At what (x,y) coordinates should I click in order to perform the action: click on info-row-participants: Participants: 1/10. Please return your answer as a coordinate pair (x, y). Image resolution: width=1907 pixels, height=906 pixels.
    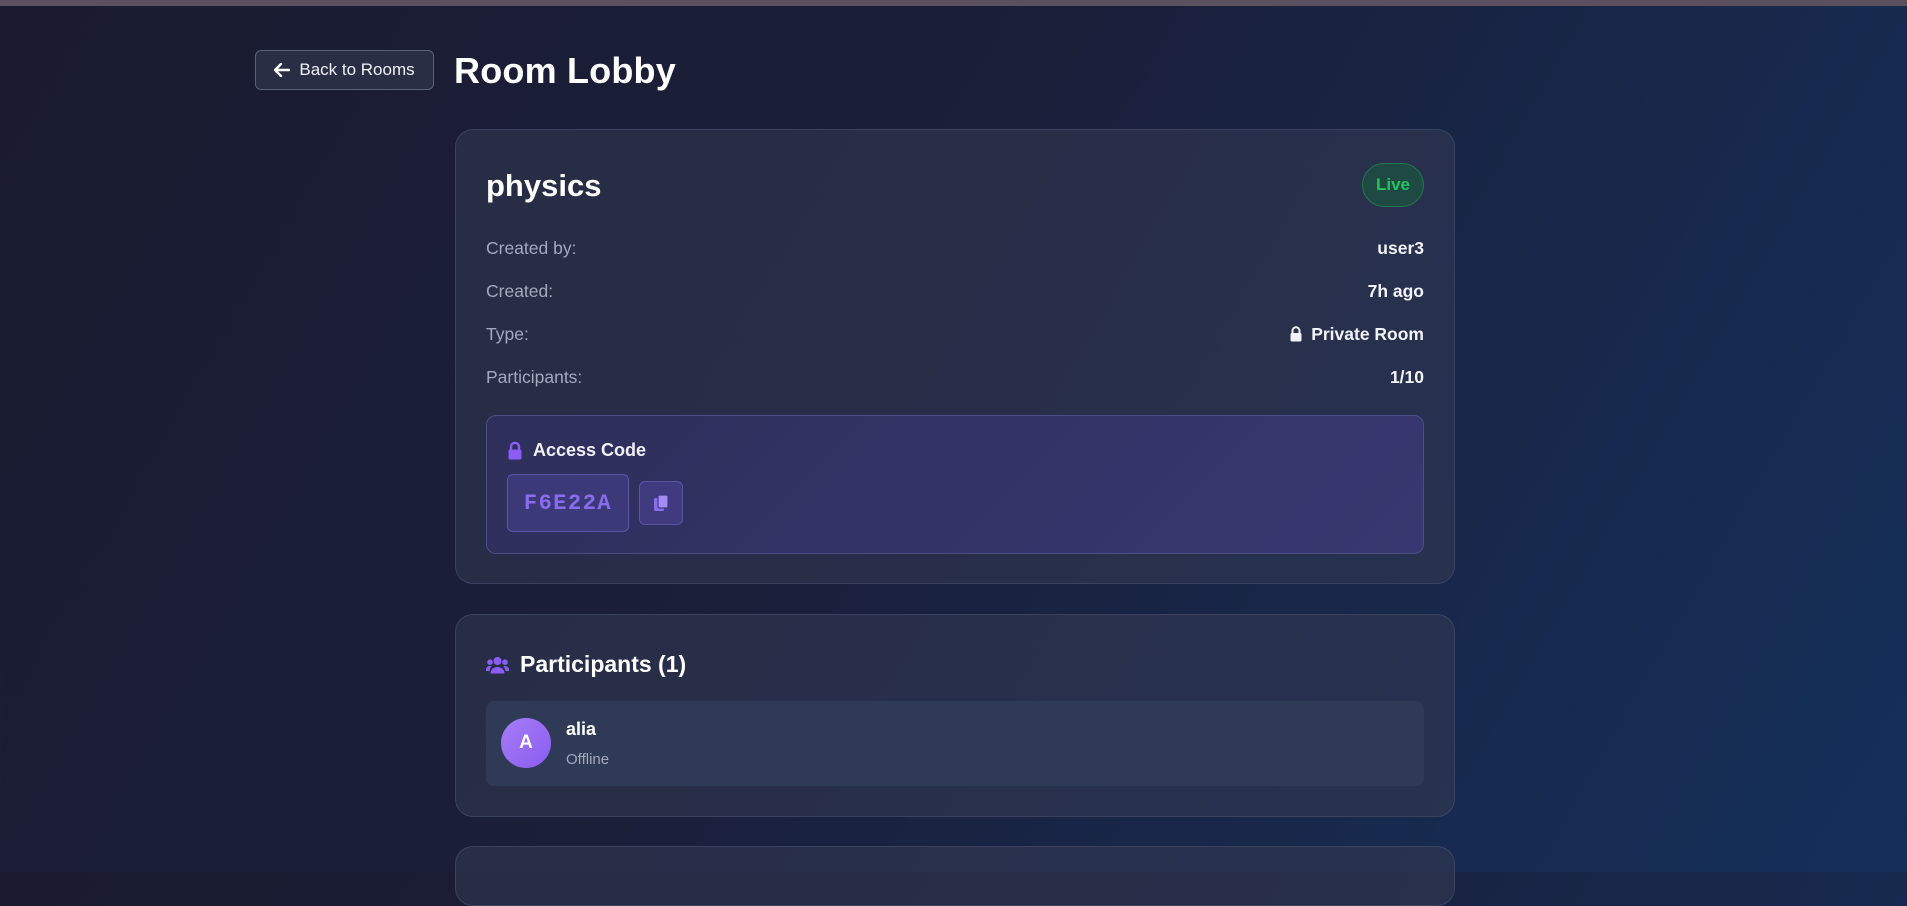
    Looking at the image, I should click on (955, 377).